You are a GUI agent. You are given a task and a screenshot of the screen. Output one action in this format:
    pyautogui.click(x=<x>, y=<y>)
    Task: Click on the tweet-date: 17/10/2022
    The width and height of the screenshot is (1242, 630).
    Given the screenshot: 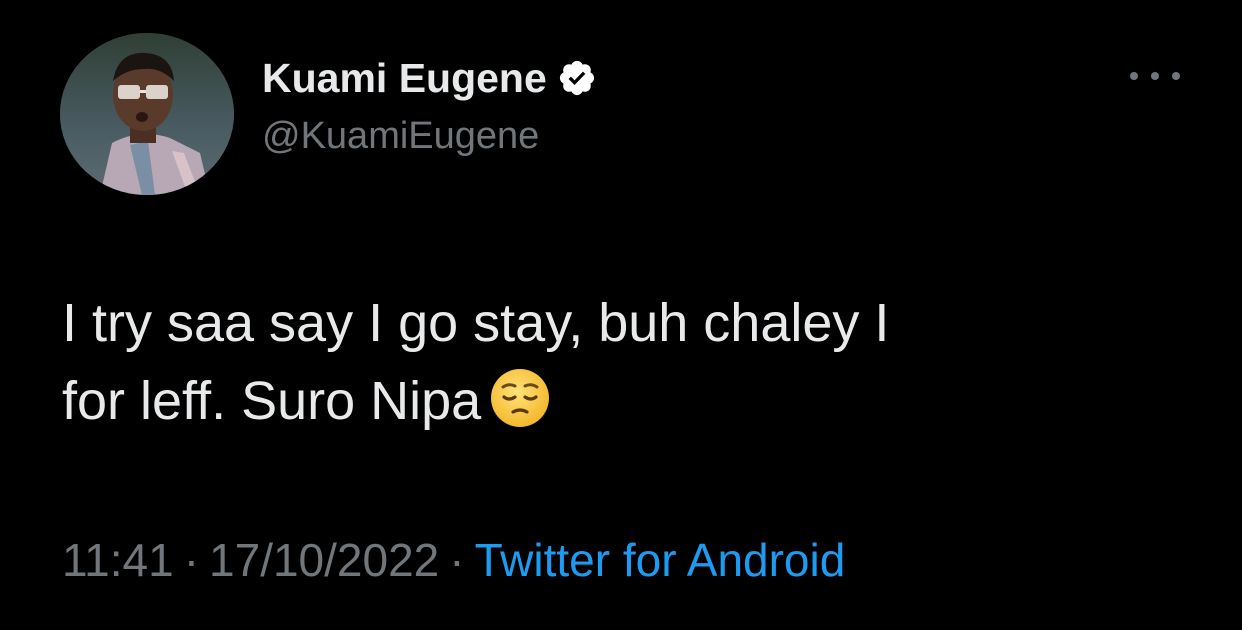 What is the action you would take?
    pyautogui.click(x=324, y=560)
    